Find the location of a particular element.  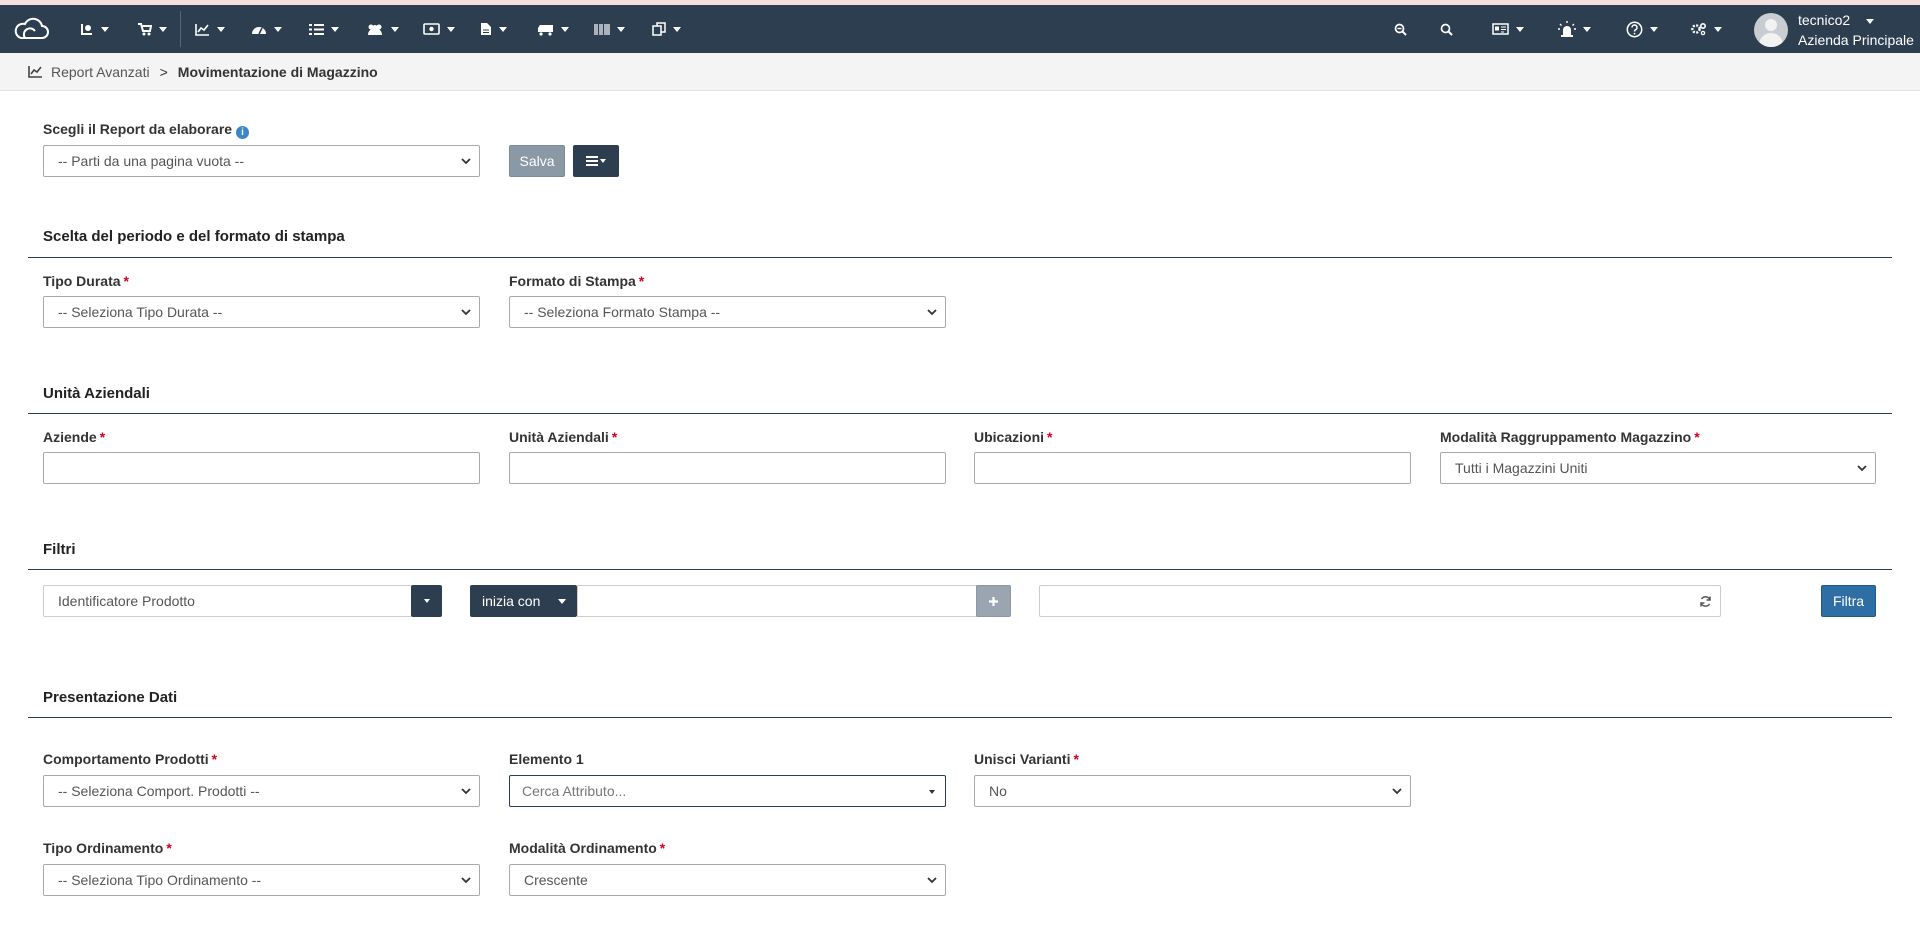

format-select: -- Seleziona Formato Stampa -- is located at coordinates (727, 312).